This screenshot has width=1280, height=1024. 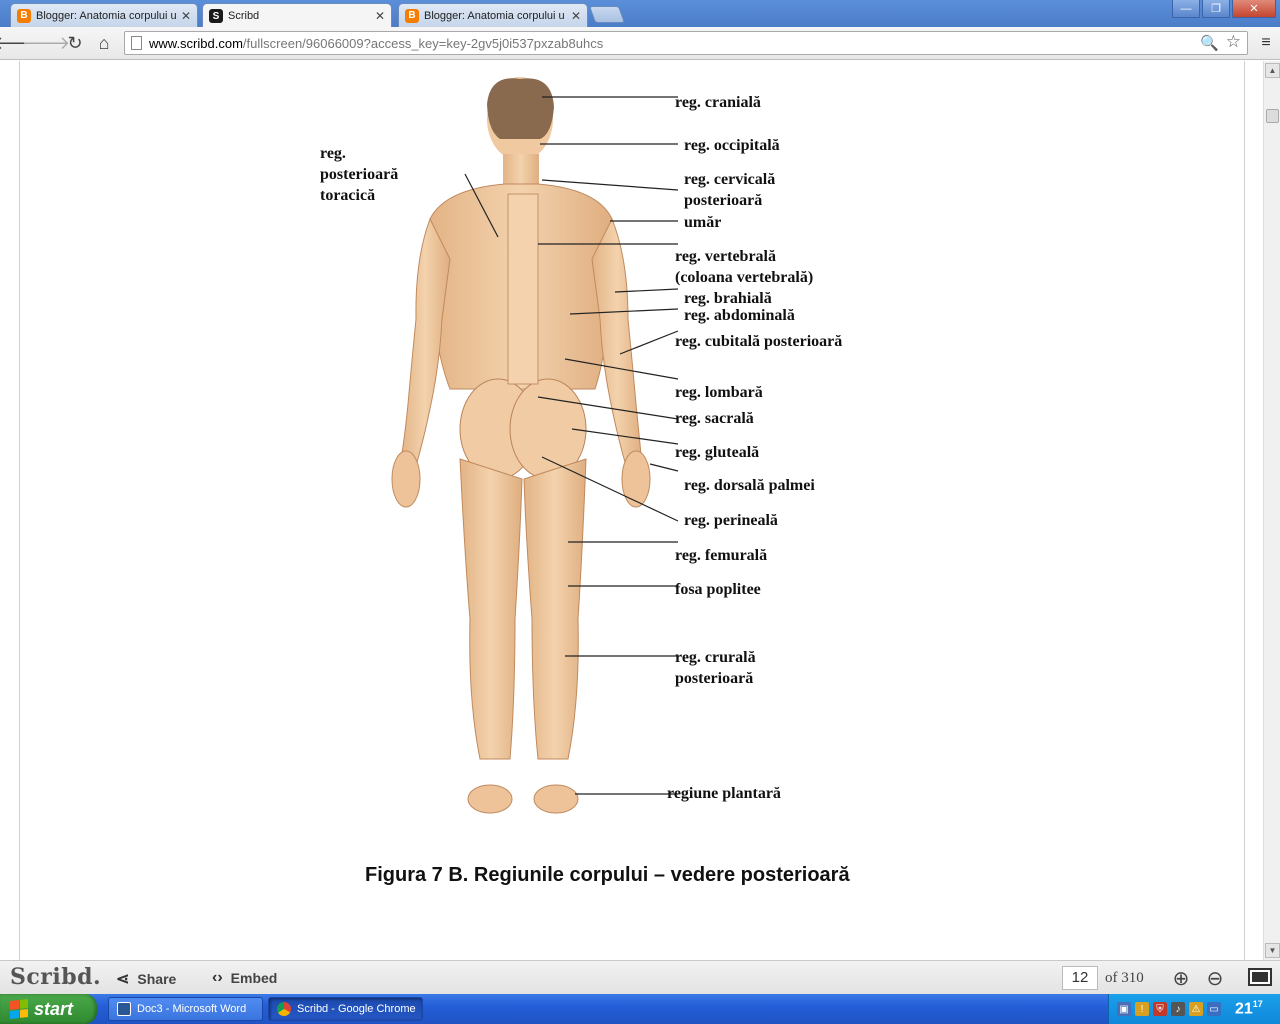 What do you see at coordinates (744, 277) in the screenshot?
I see `label-vertebral-2: (coloana vertebrală)` at bounding box center [744, 277].